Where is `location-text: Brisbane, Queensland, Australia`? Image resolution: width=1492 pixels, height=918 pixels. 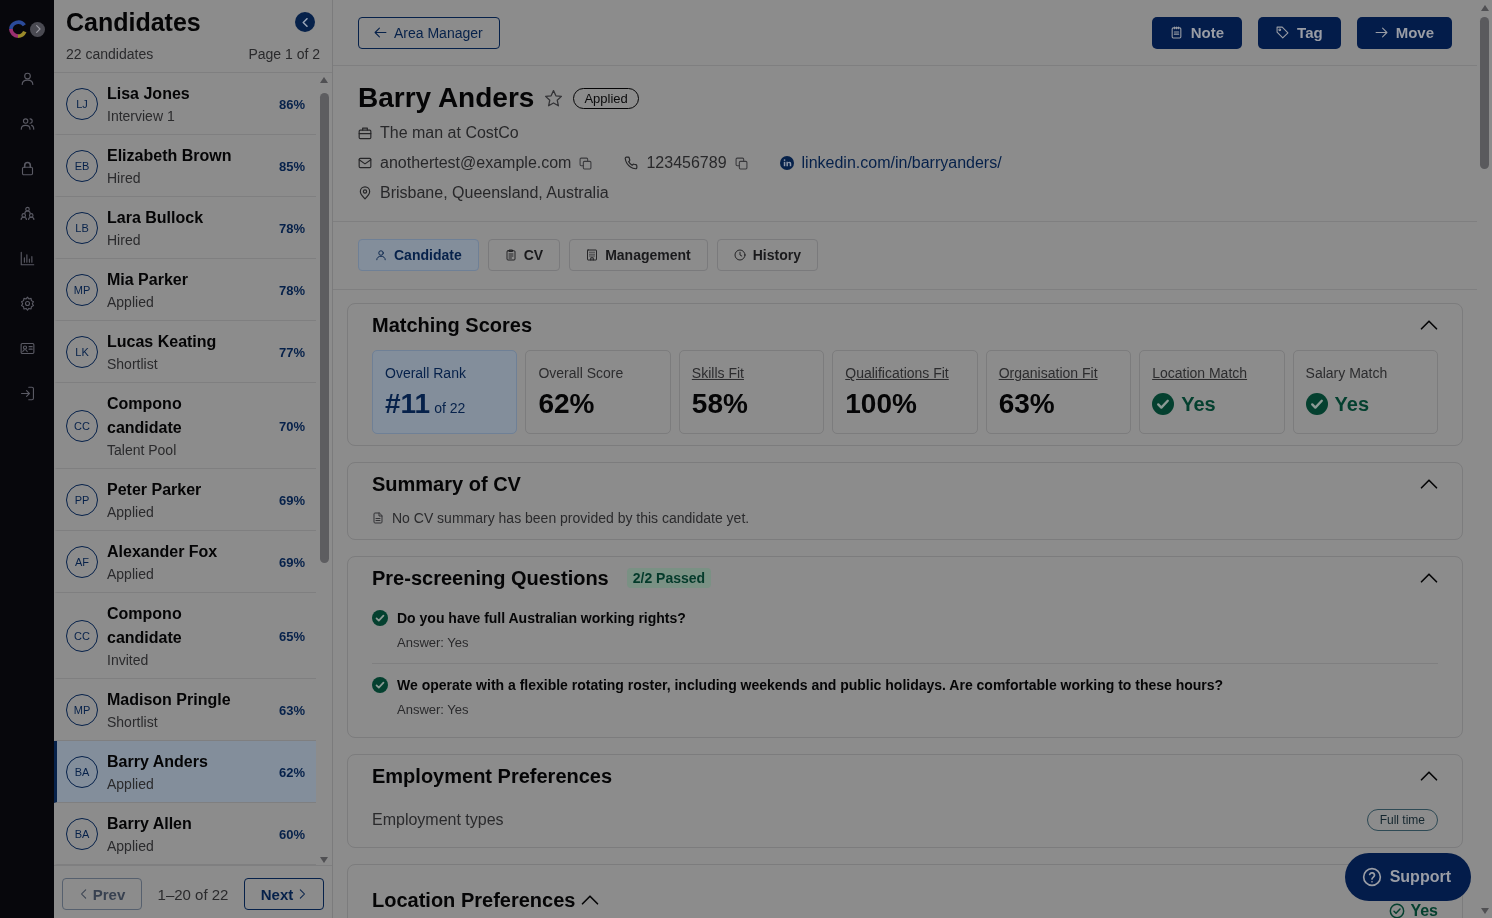 location-text: Brisbane, Queensland, Australia is located at coordinates (494, 193).